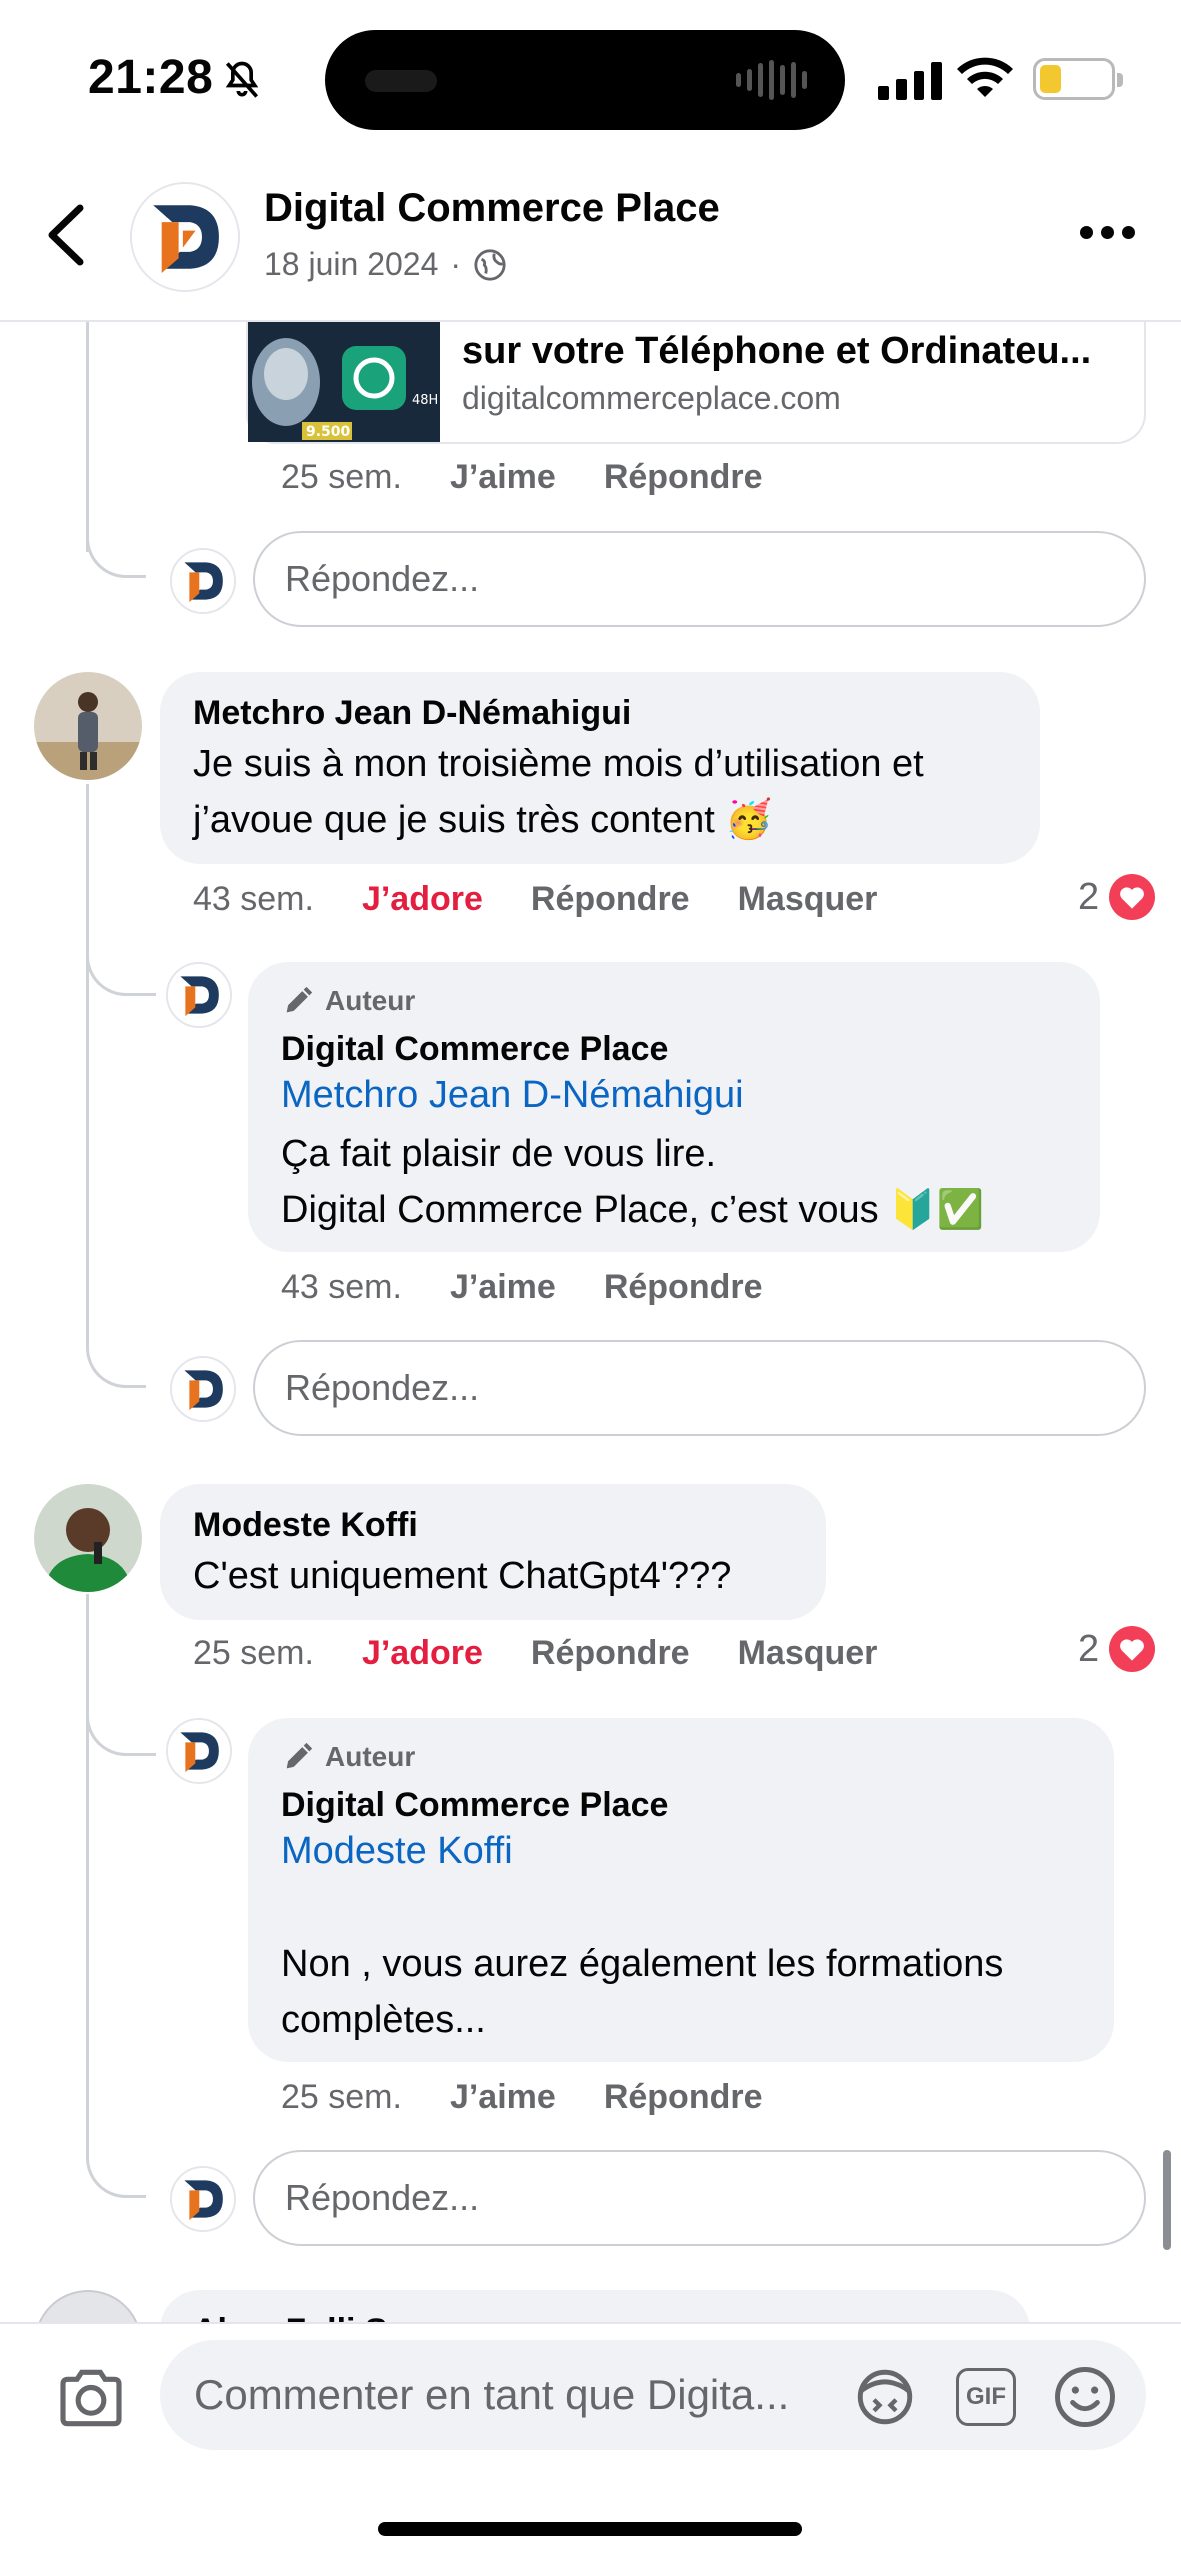  What do you see at coordinates (651, 398) in the screenshot?
I see `link-domain: digitalcommerceplace.com` at bounding box center [651, 398].